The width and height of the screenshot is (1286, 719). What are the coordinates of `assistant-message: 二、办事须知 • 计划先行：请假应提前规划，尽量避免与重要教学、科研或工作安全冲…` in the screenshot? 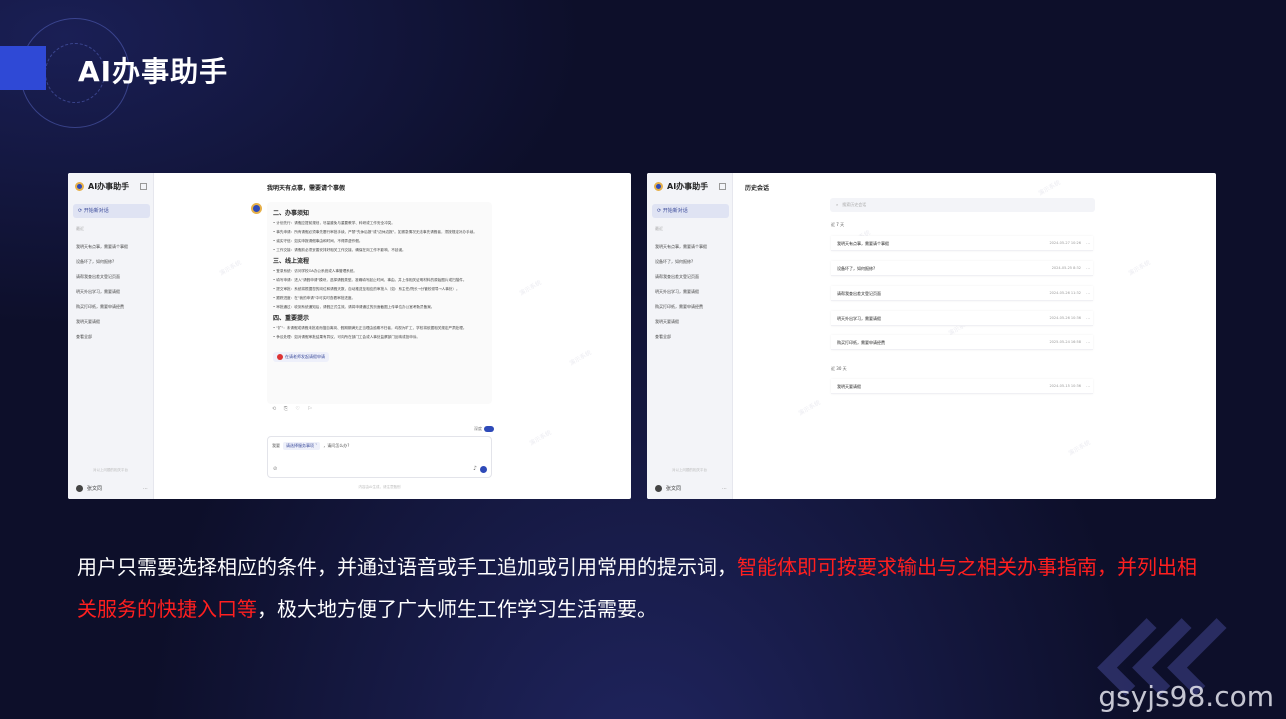 It's located at (379, 303).